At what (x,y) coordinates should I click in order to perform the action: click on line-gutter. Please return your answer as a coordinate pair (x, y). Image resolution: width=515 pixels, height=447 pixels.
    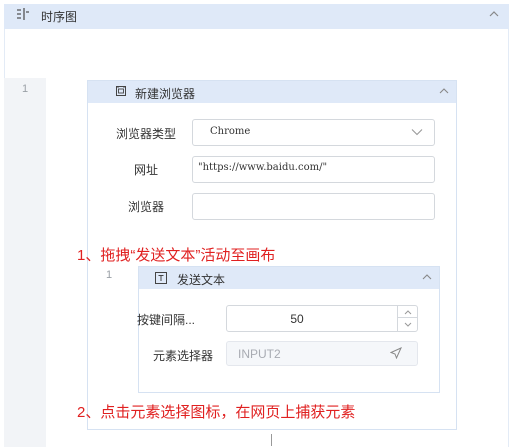
    Looking at the image, I should click on (25, 262).